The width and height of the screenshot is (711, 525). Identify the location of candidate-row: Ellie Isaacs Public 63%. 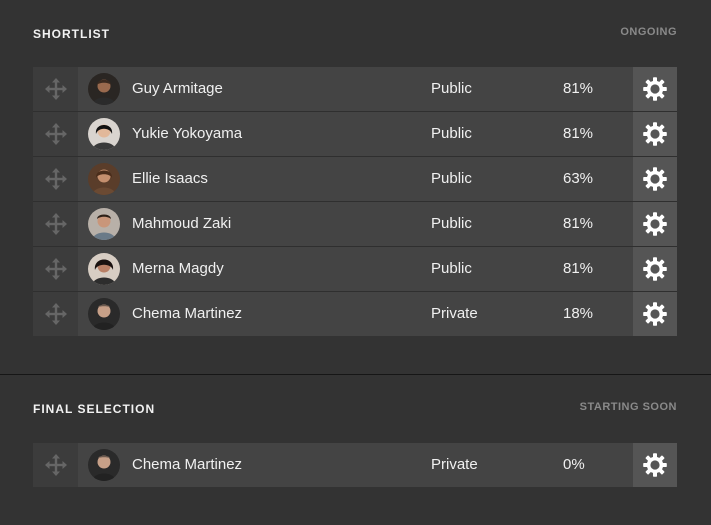
(355, 179).